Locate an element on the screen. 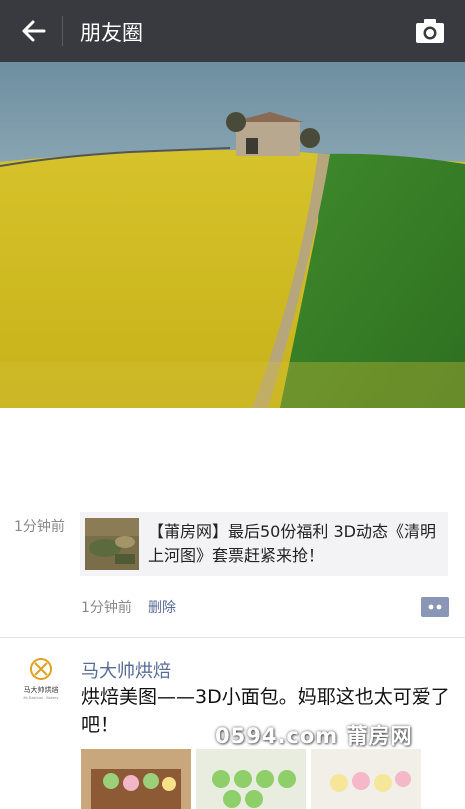 The height and width of the screenshot is (809, 465). author-nickname: 马大帅烘焙 is located at coordinates (126, 670).